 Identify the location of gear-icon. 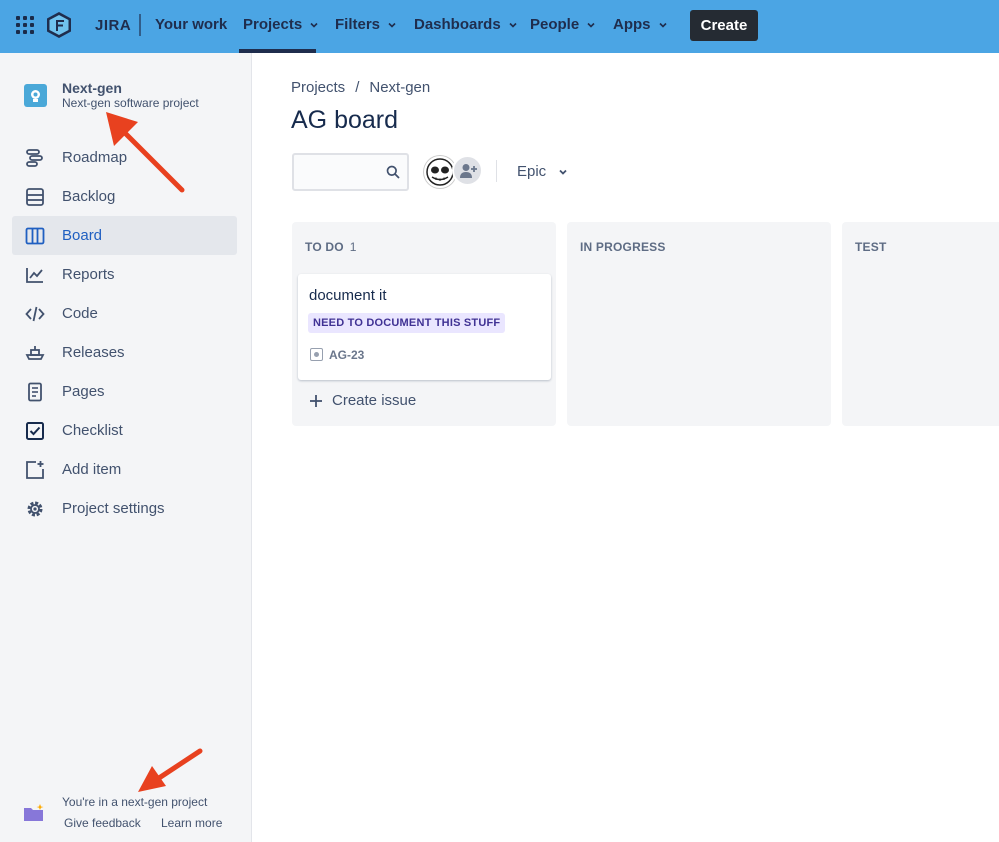
(35, 509).